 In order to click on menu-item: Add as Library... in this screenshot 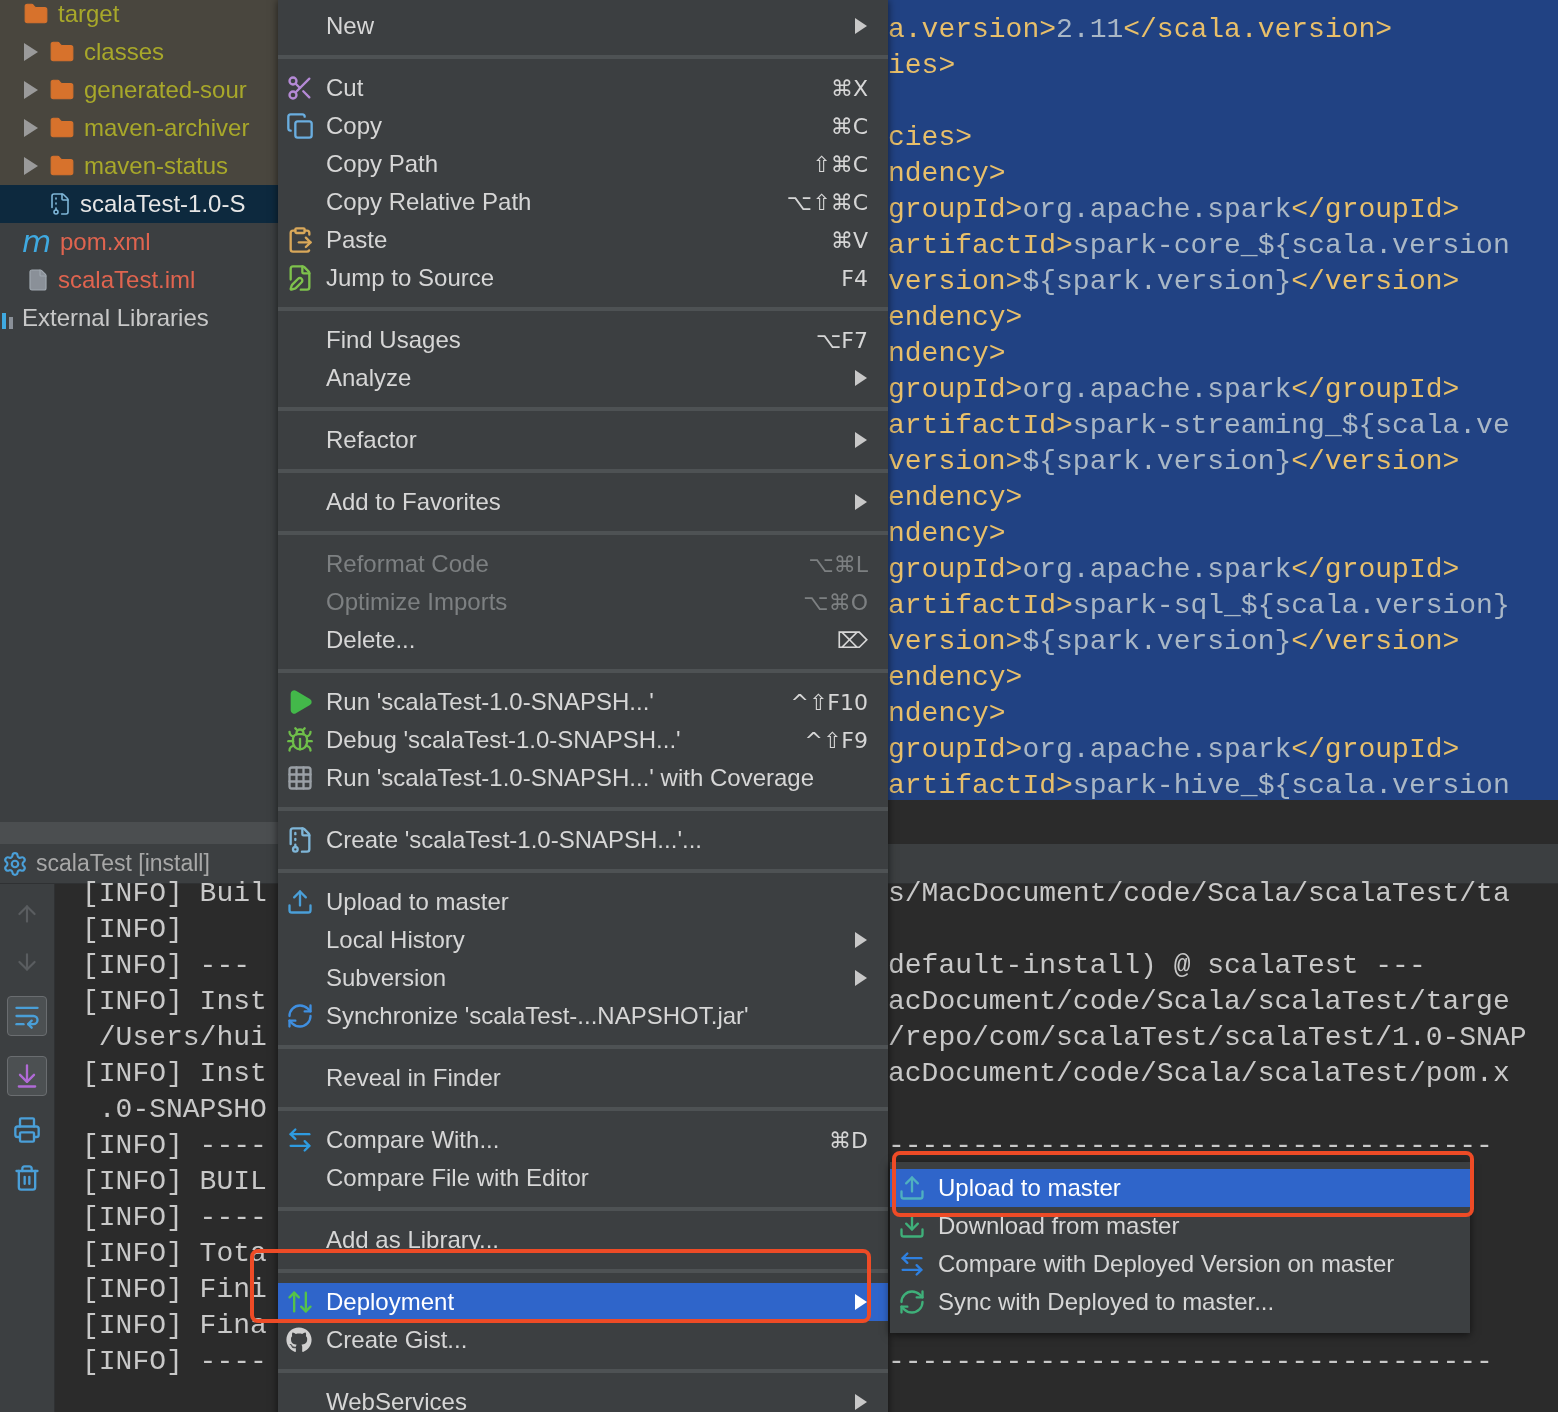, I will do `click(583, 1240)`.